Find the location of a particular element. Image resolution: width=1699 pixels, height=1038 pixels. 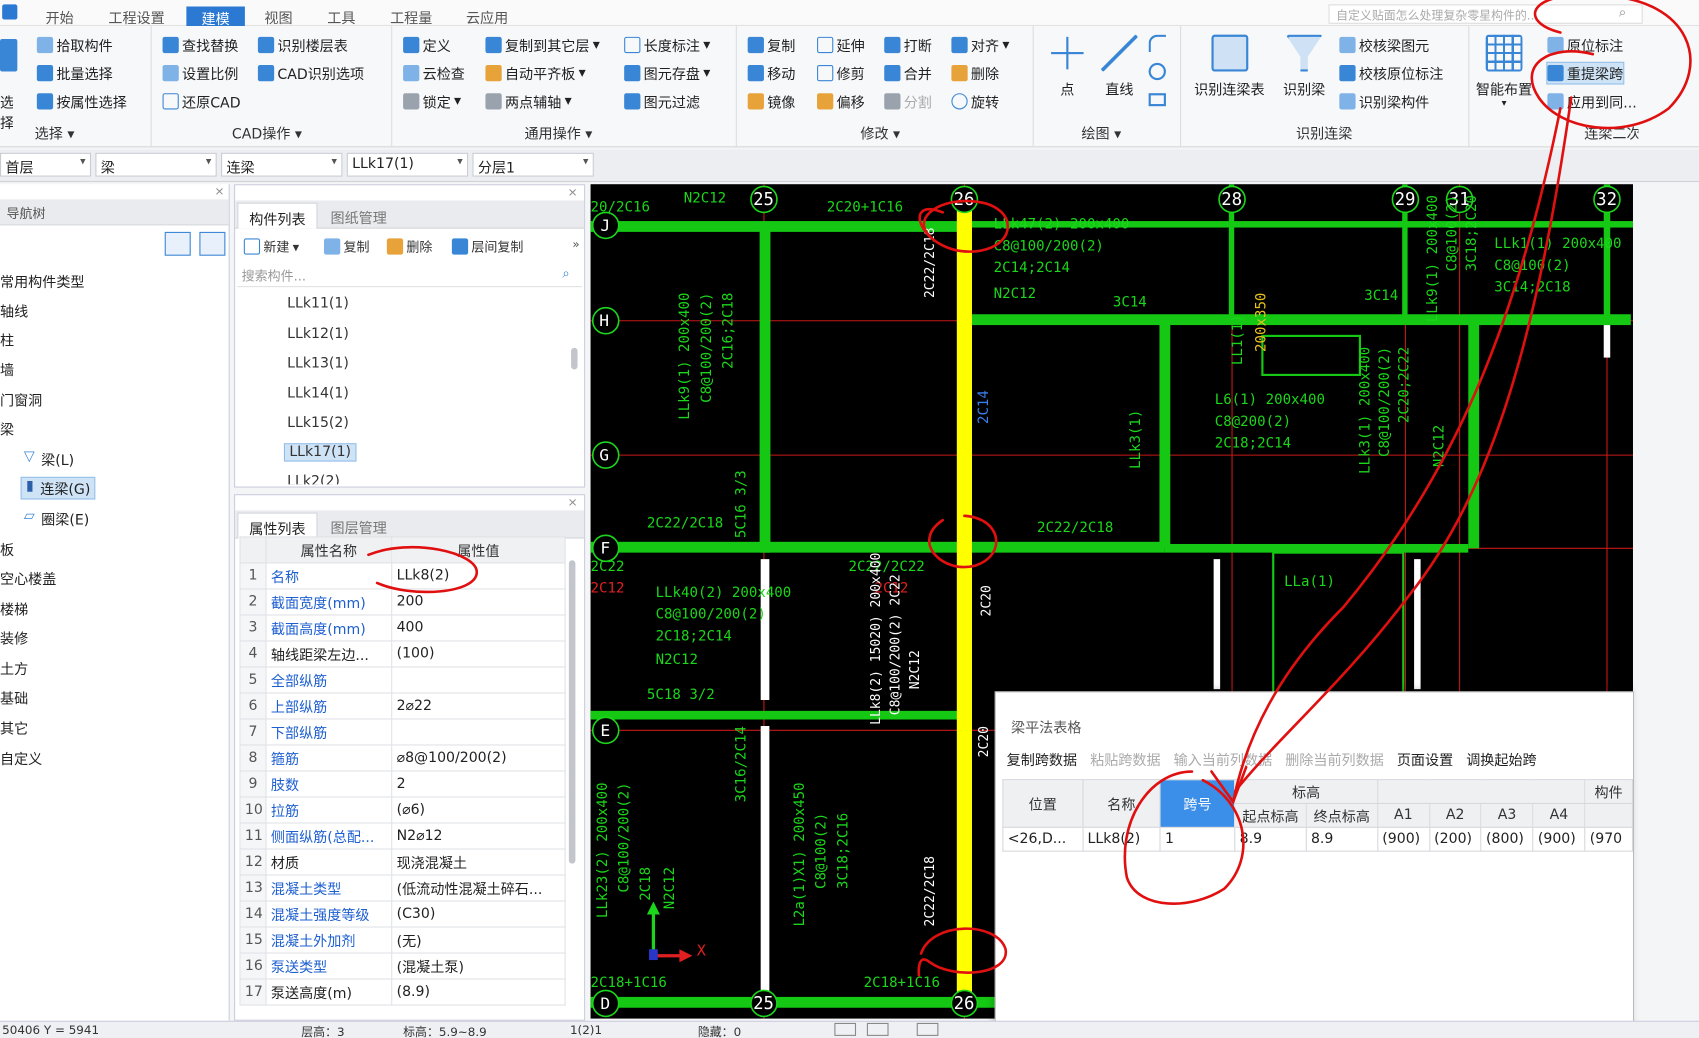

two-point-axis-button: 两点辅轴 ▾ is located at coordinates (528, 101).